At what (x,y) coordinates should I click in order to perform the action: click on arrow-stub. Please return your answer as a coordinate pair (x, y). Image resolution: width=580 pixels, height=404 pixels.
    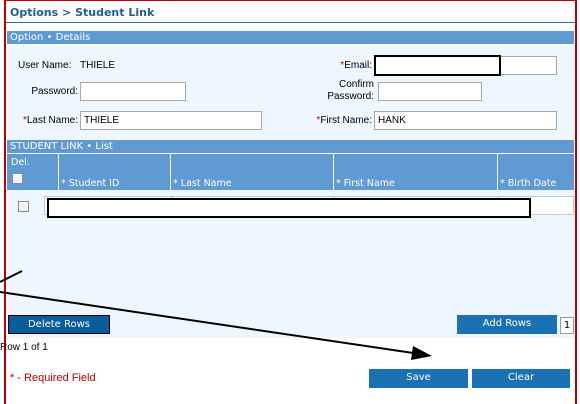
    Looking at the image, I should click on (11, 276).